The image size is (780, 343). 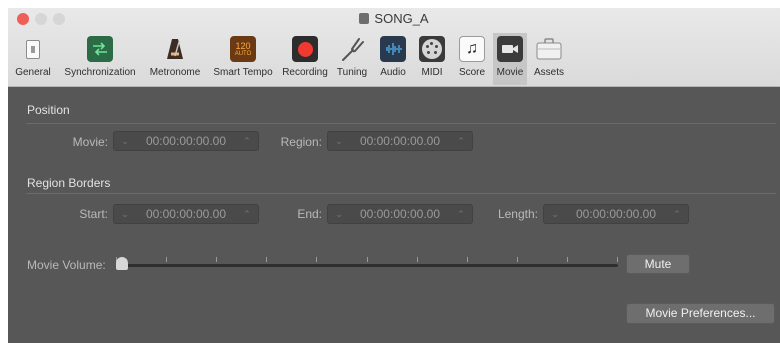 I want to click on audio-waveform-icon, so click(x=393, y=49).